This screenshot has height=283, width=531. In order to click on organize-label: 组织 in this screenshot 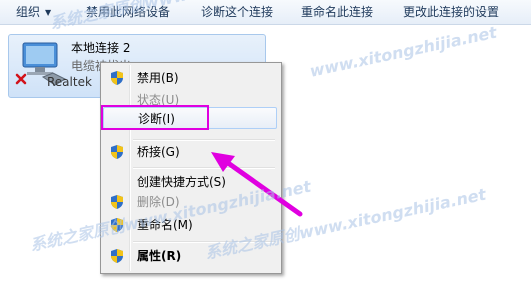, I will do `click(28, 12)`.